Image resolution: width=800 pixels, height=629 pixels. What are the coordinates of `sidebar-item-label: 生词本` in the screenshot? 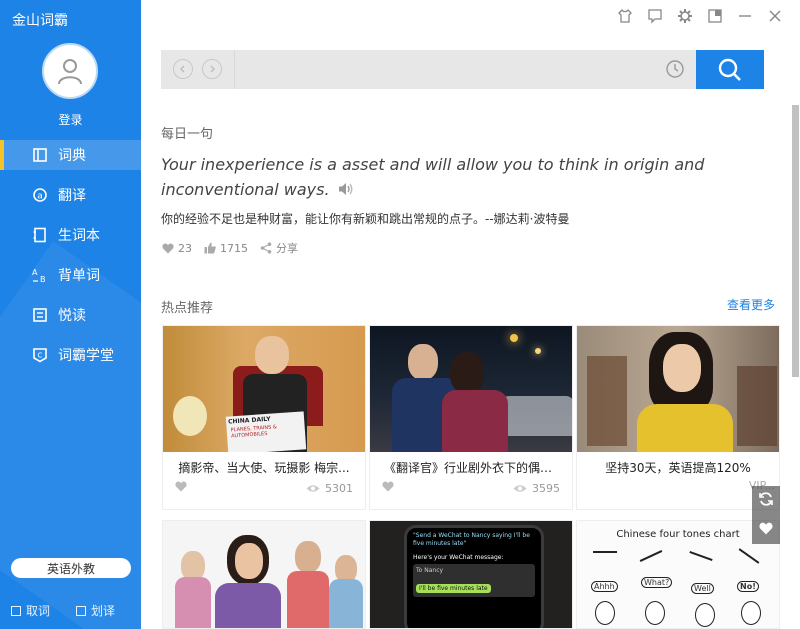 It's located at (79, 236).